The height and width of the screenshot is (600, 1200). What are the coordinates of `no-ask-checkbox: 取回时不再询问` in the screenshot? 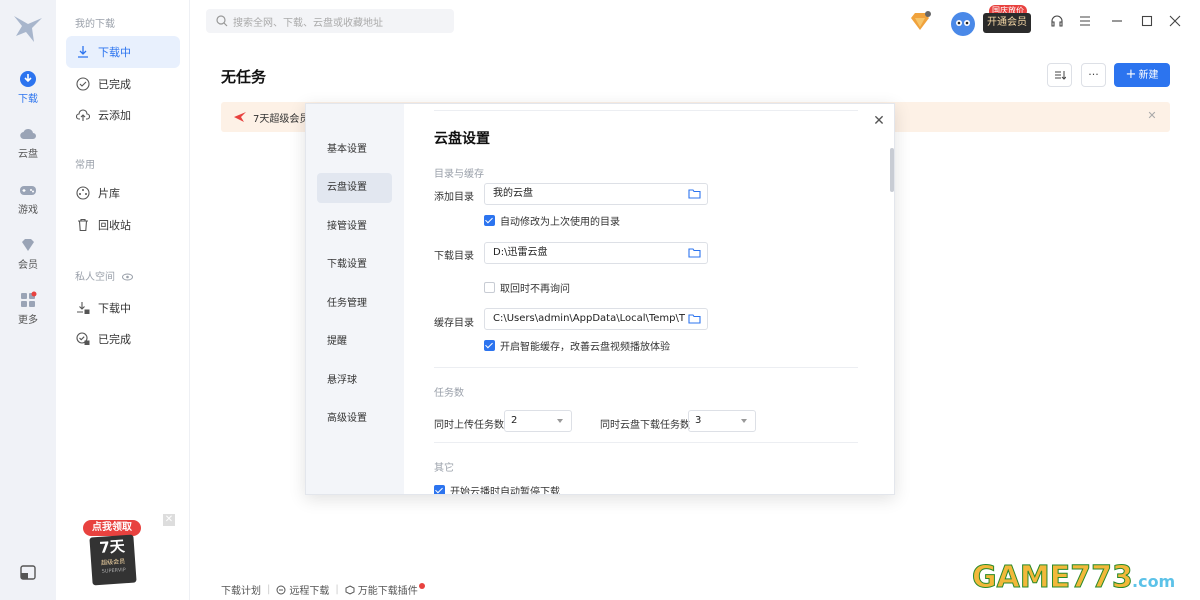 It's located at (527, 287).